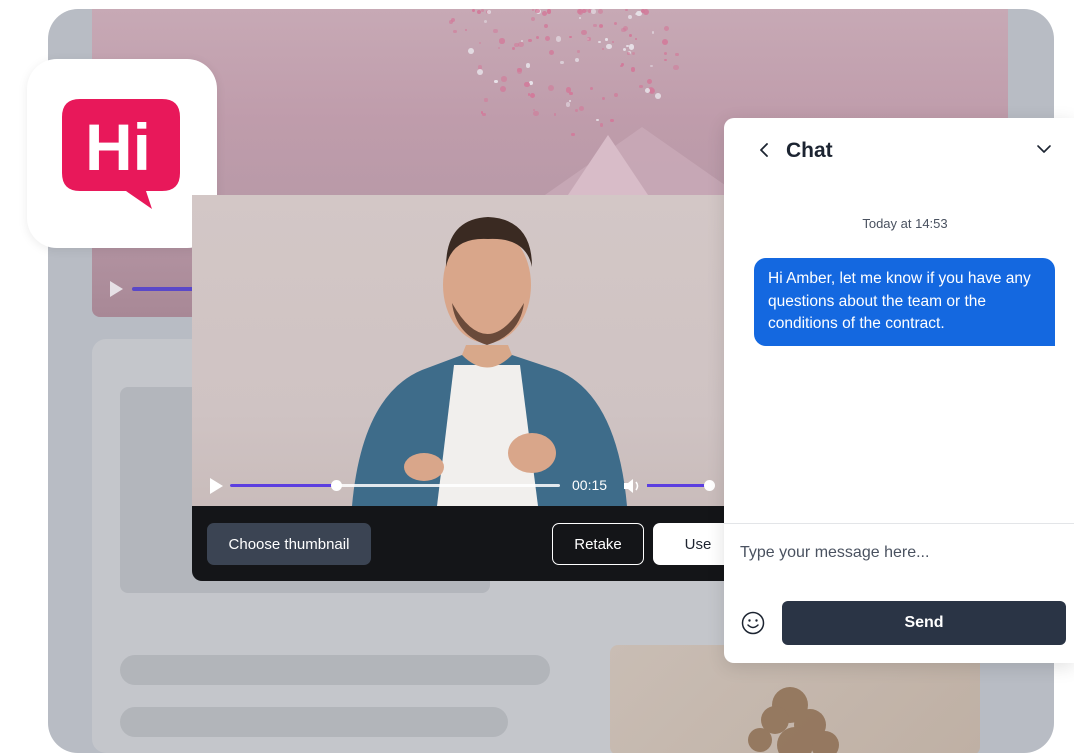 The height and width of the screenshot is (755, 1074). I want to click on message-input, so click(900, 553).